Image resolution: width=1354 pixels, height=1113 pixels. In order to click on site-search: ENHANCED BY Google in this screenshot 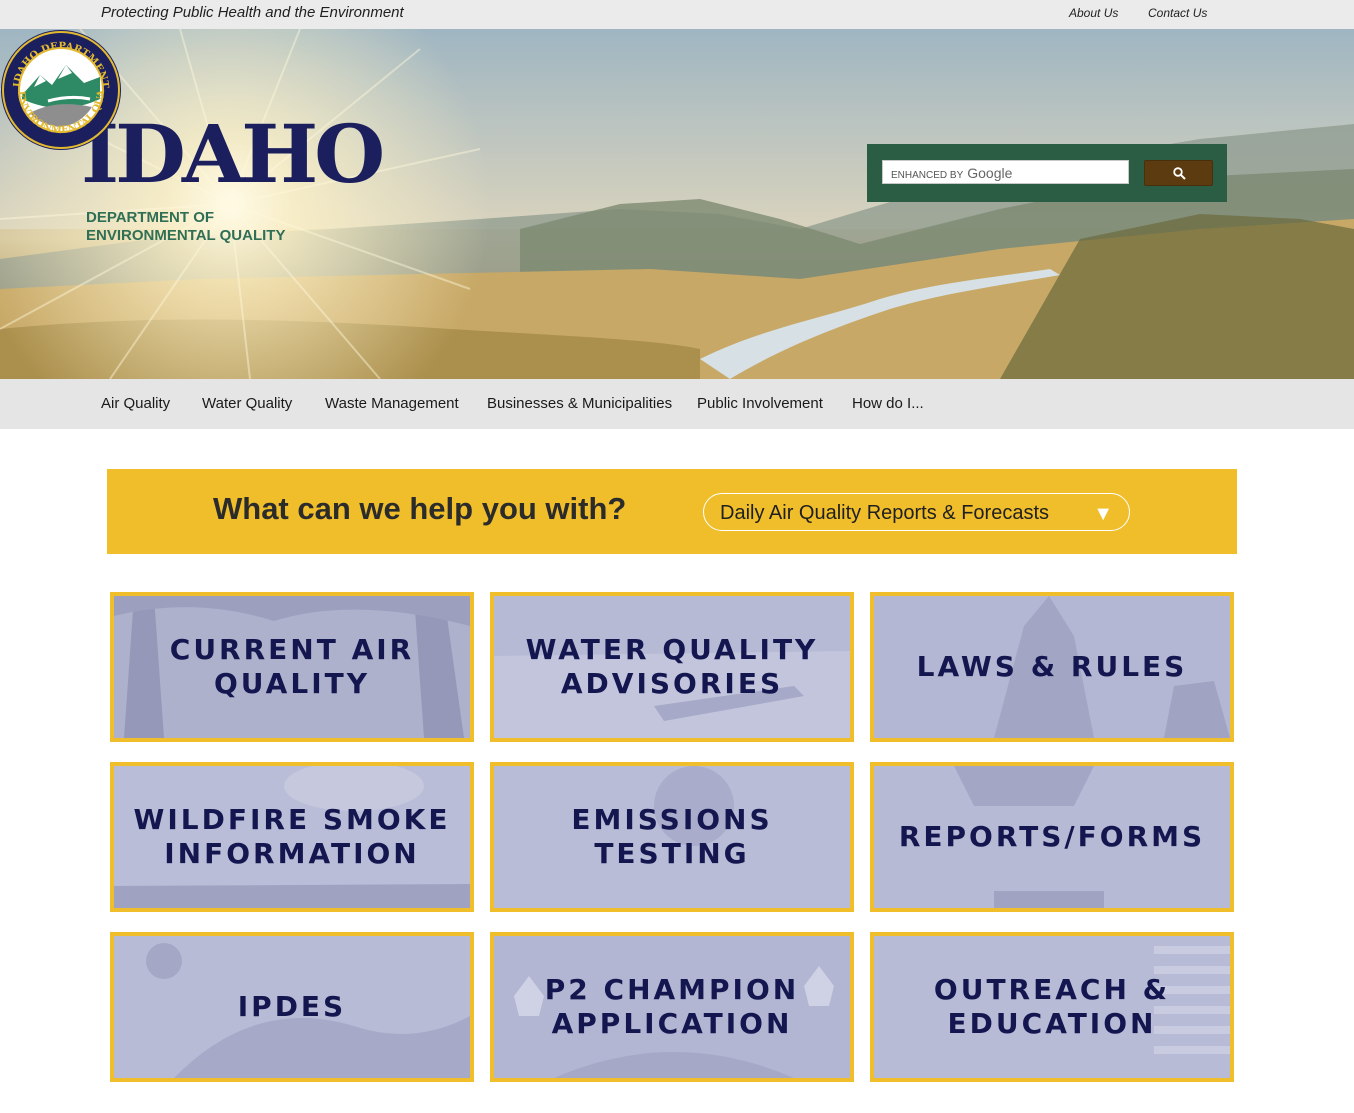, I will do `click(1047, 173)`.